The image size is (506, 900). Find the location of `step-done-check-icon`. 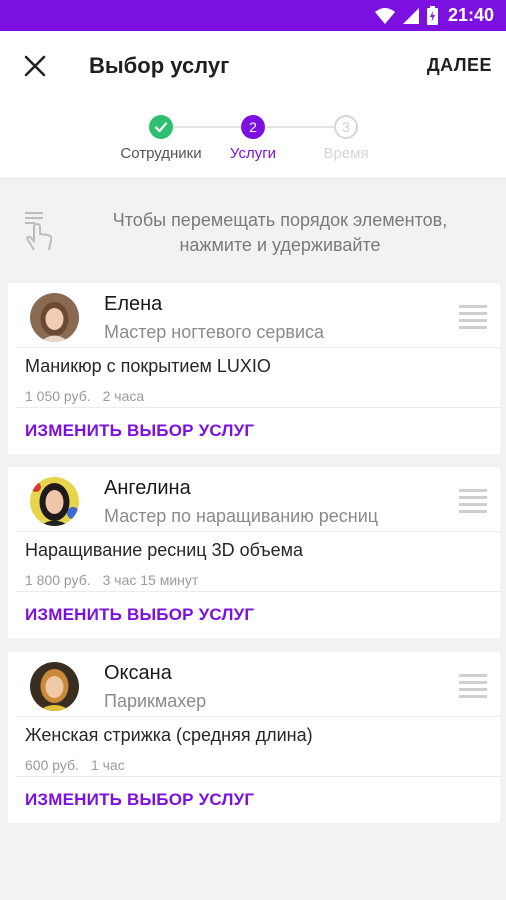

step-done-check-icon is located at coordinates (161, 127).